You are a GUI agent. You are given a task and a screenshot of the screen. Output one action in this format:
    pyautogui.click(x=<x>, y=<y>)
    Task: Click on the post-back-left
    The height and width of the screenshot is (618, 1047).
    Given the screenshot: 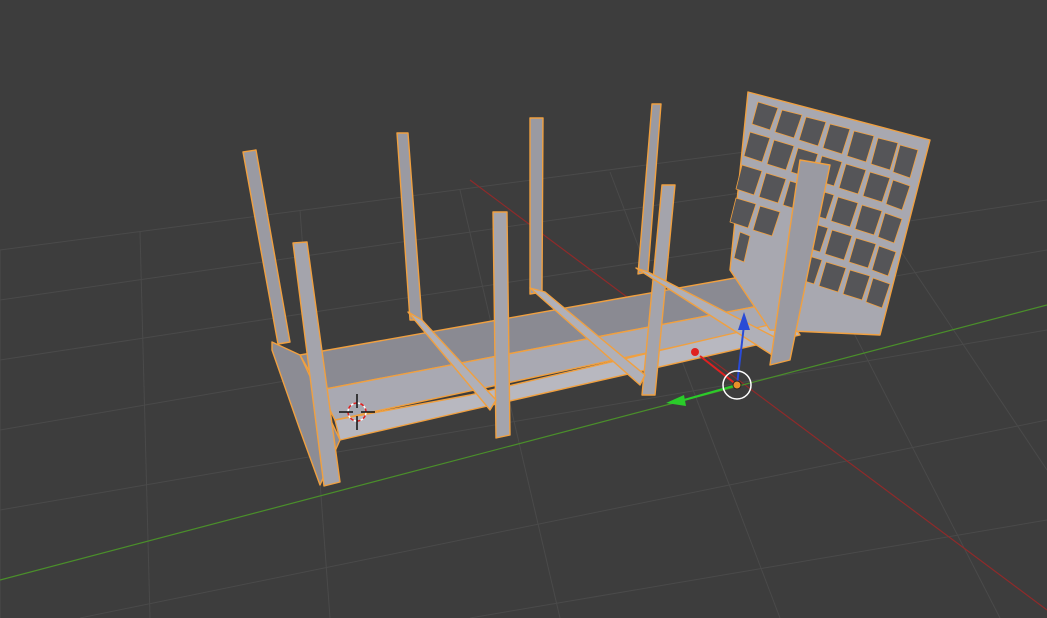 What is the action you would take?
    pyautogui.click(x=266, y=247)
    